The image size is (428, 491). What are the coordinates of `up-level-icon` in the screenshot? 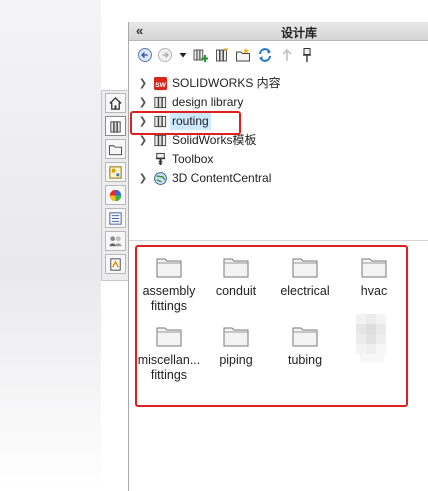 It's located at (287, 54).